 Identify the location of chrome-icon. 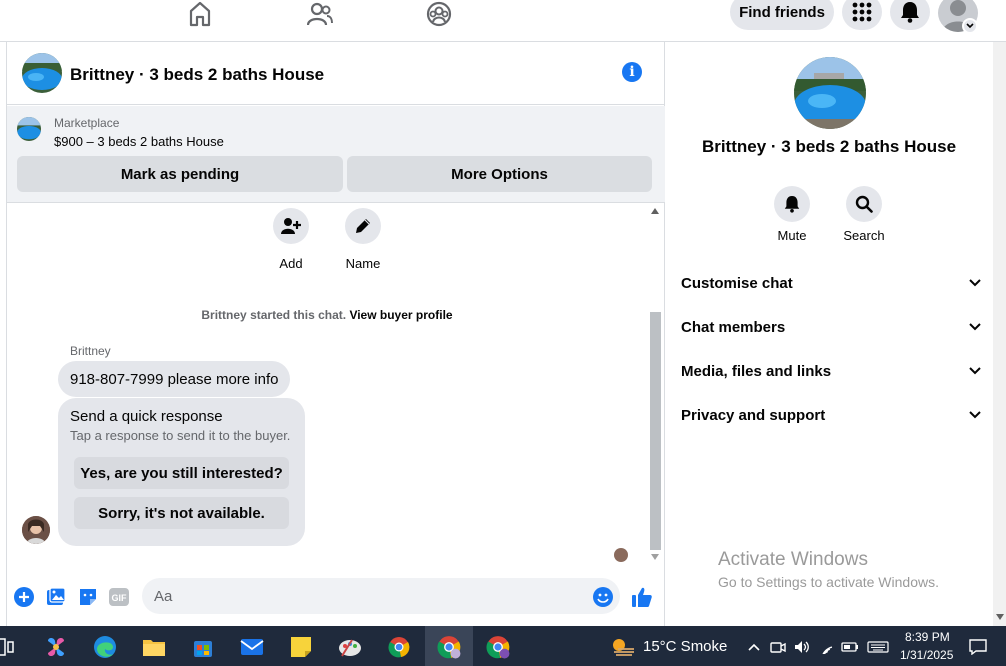
(399, 647).